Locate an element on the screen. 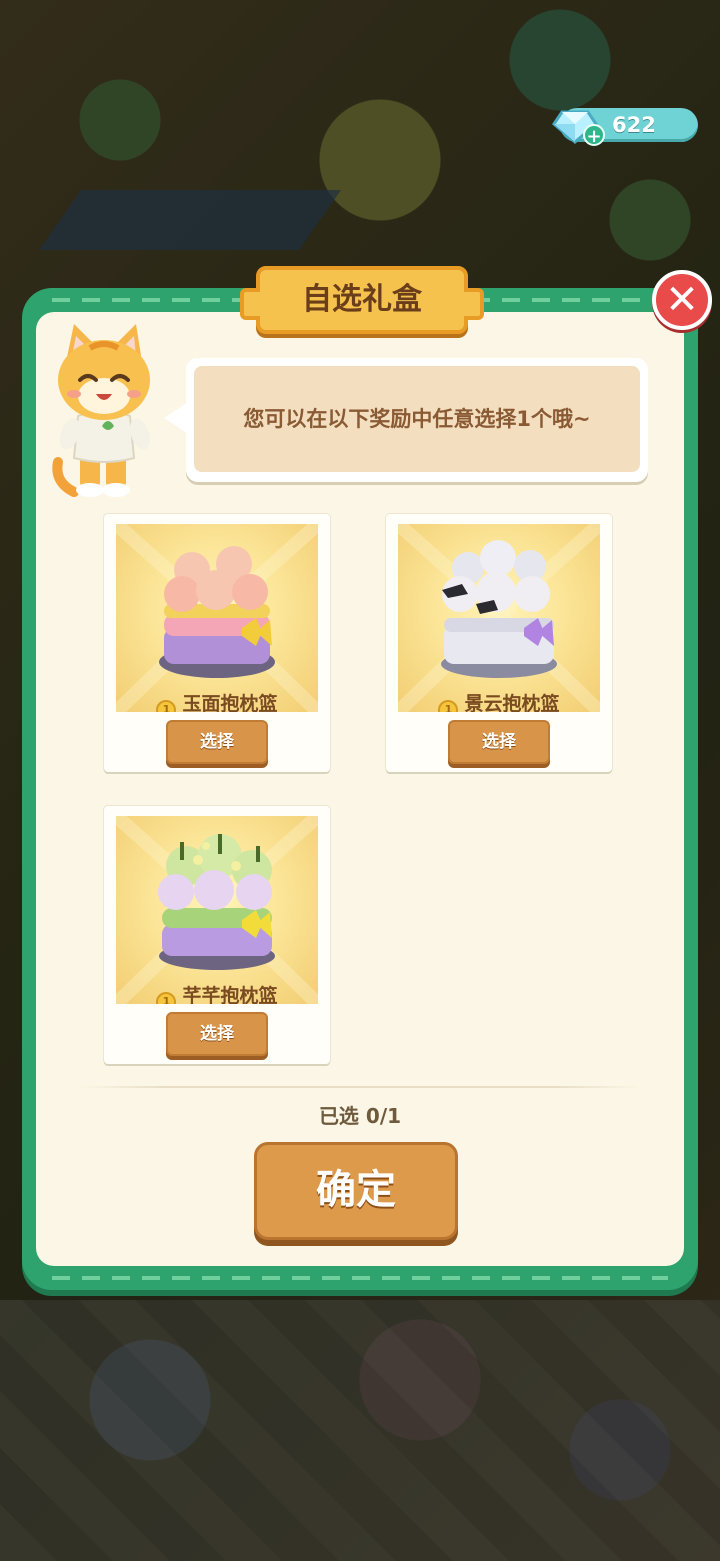 This screenshot has height=1561, width=720. reward-image: 1 芊芊抱枕篮 is located at coordinates (217, 910).